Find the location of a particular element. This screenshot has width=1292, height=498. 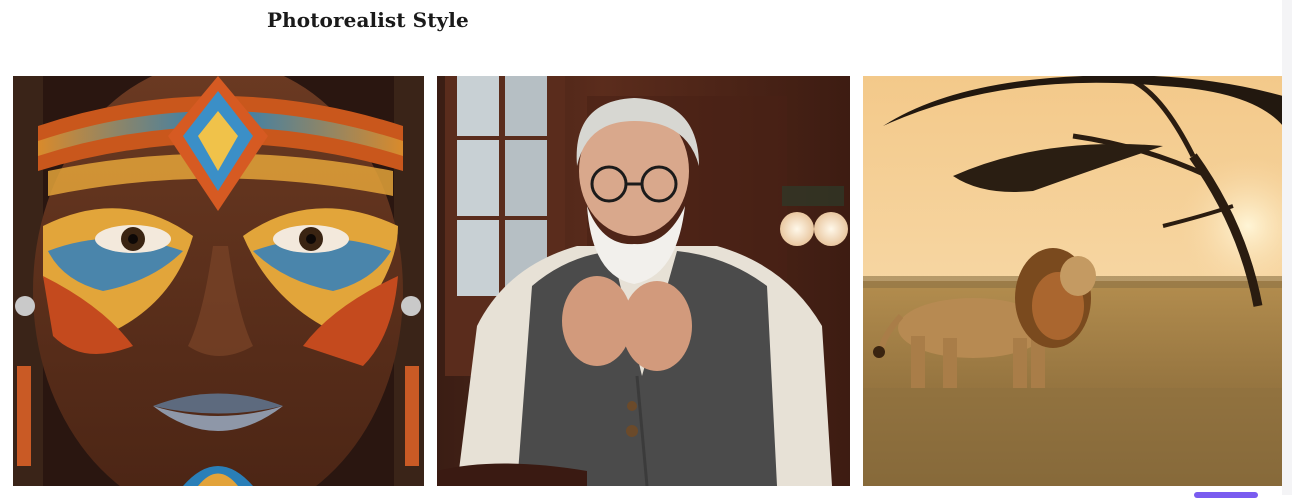

scrollbar-track is located at coordinates (1287, 247).